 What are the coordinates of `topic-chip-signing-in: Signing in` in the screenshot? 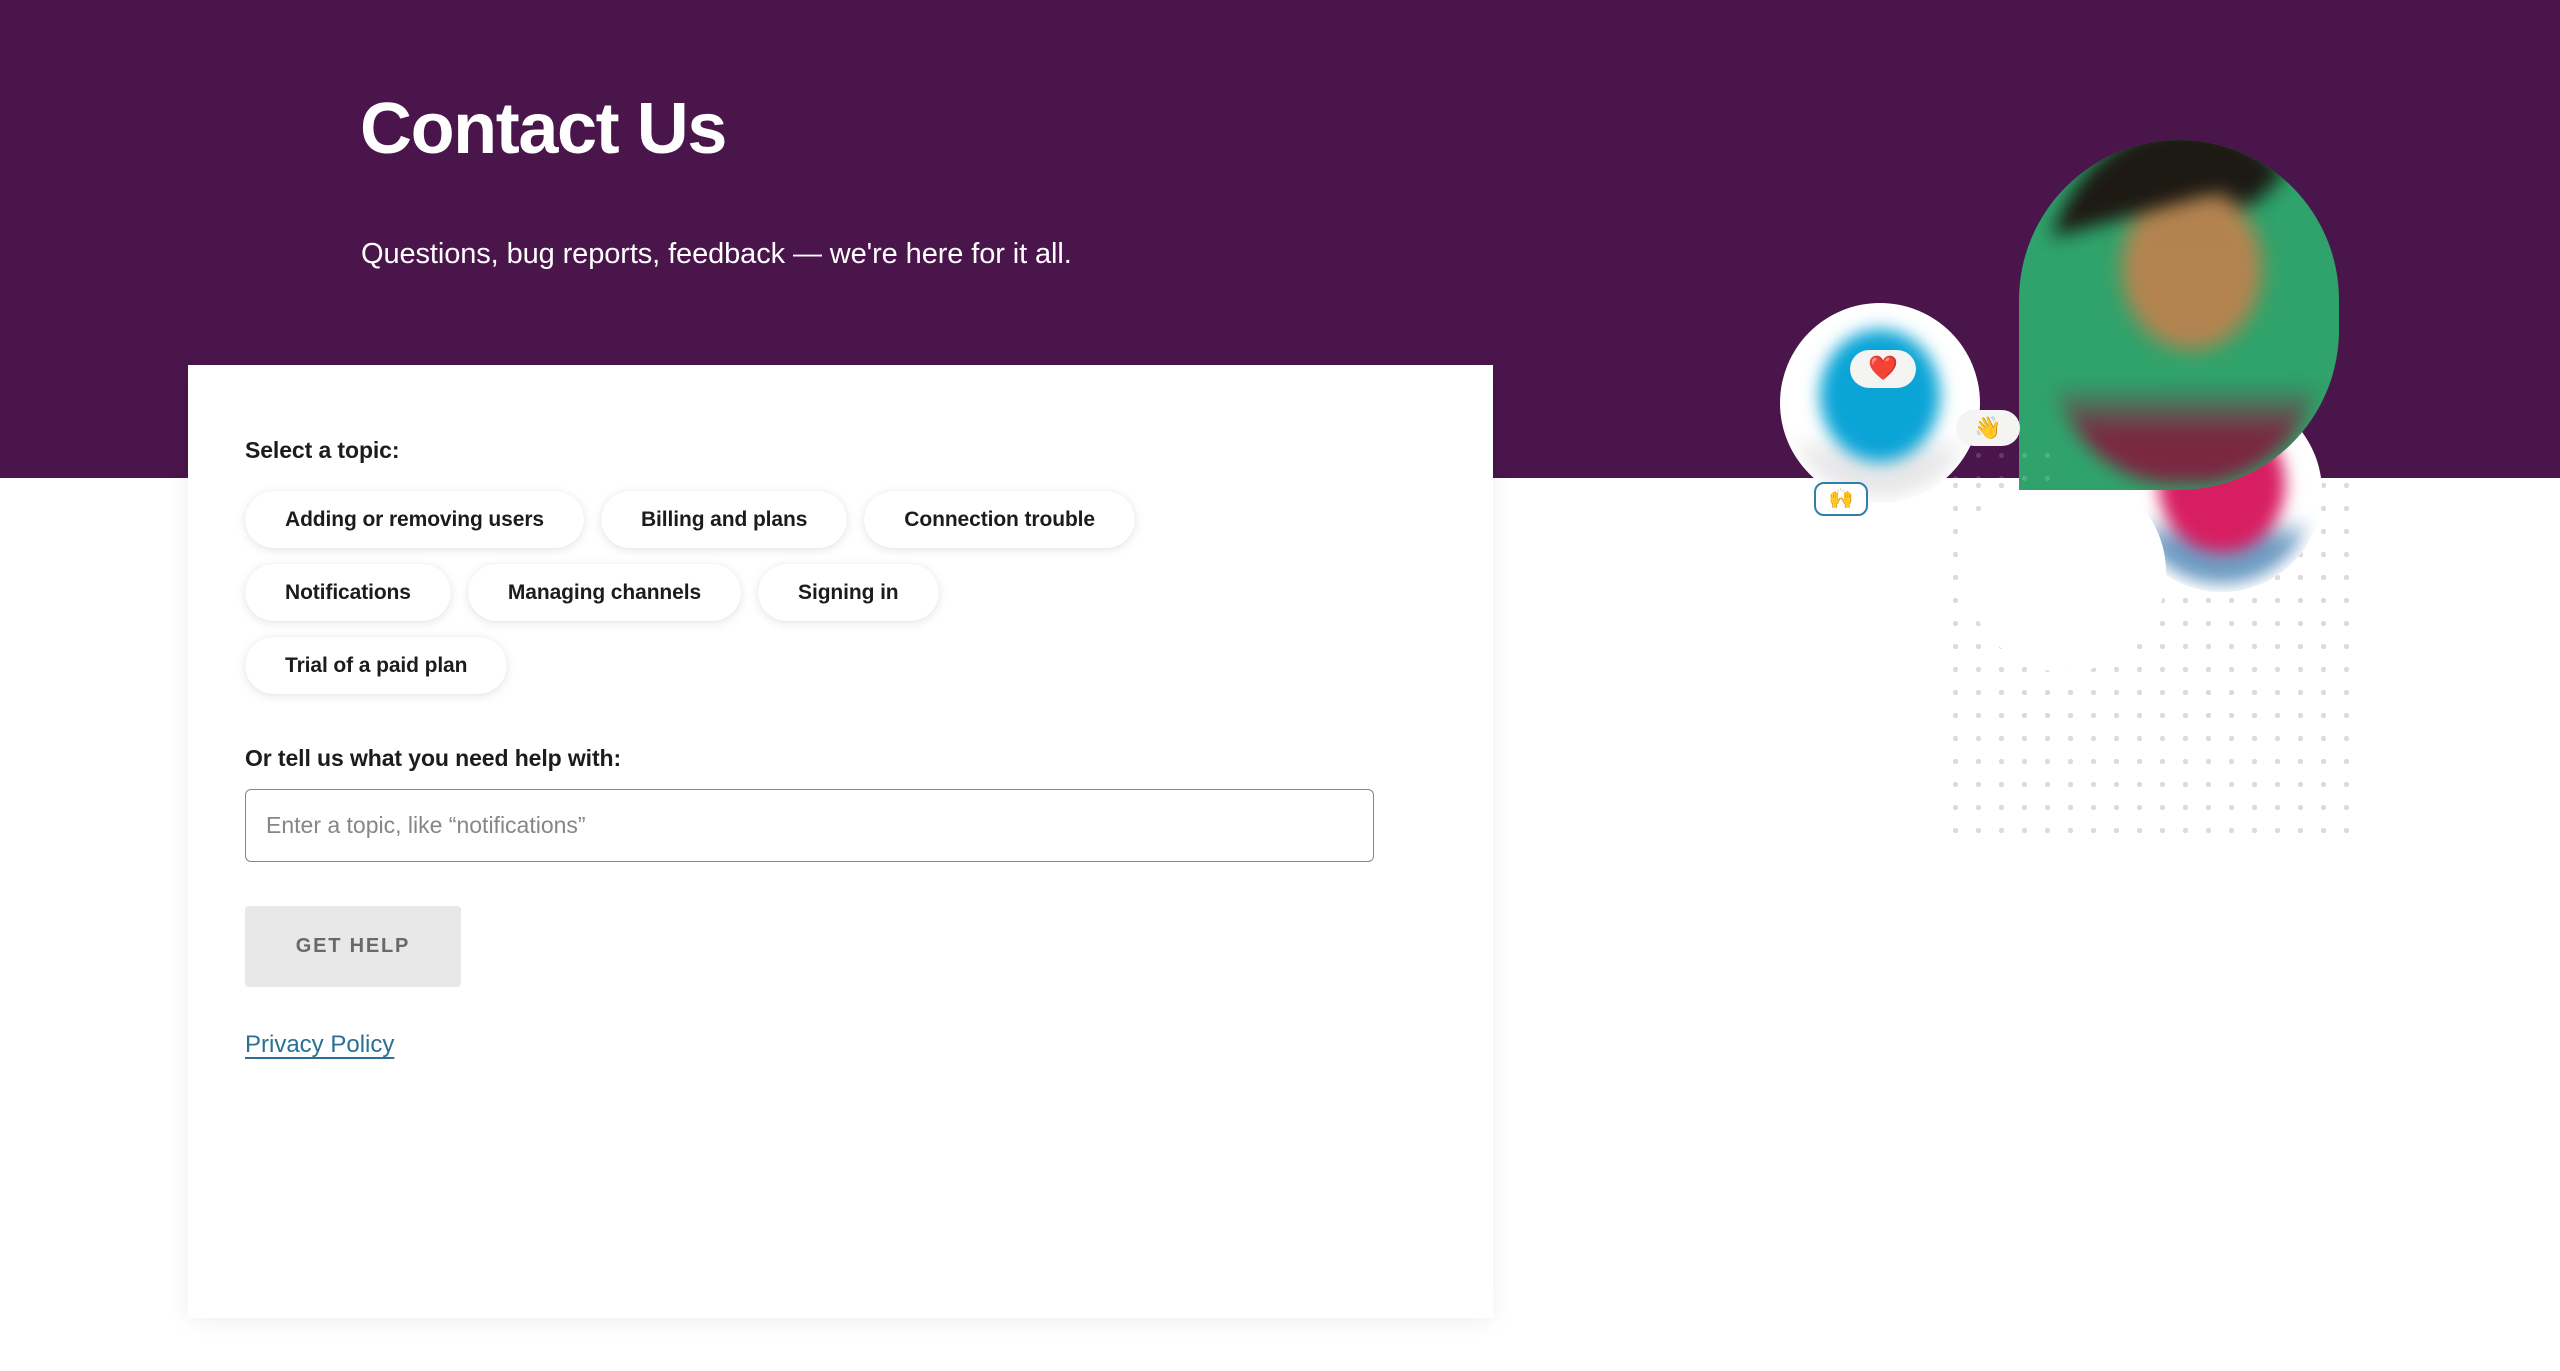 It's located at (848, 592).